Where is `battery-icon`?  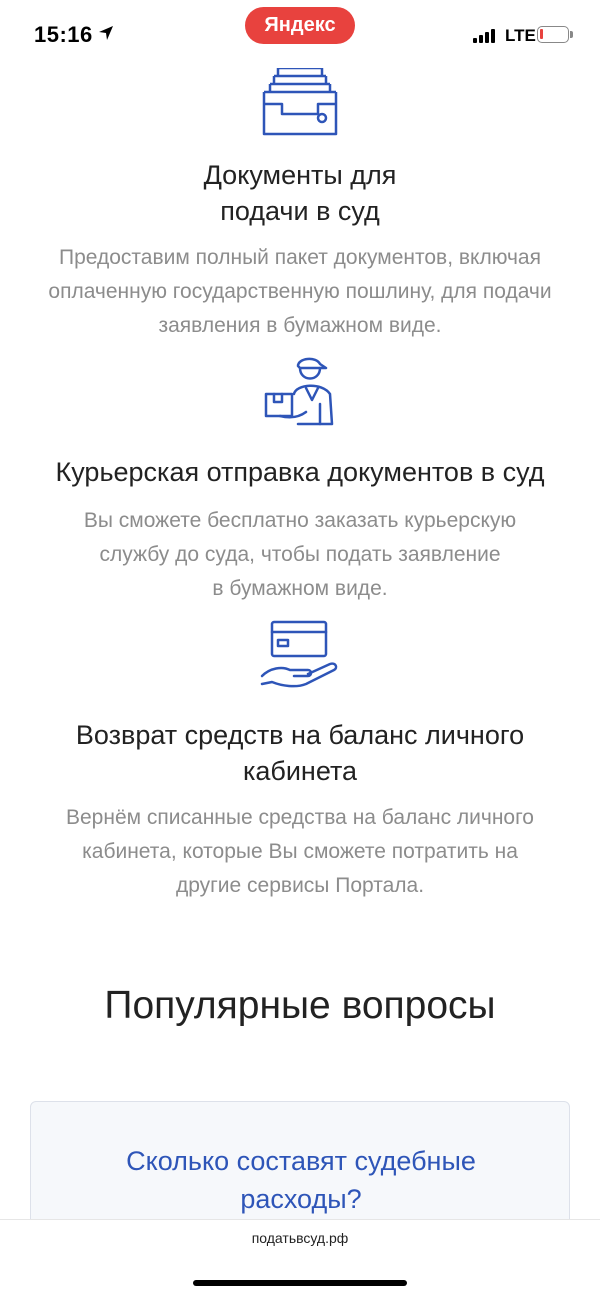
battery-icon is located at coordinates (553, 34).